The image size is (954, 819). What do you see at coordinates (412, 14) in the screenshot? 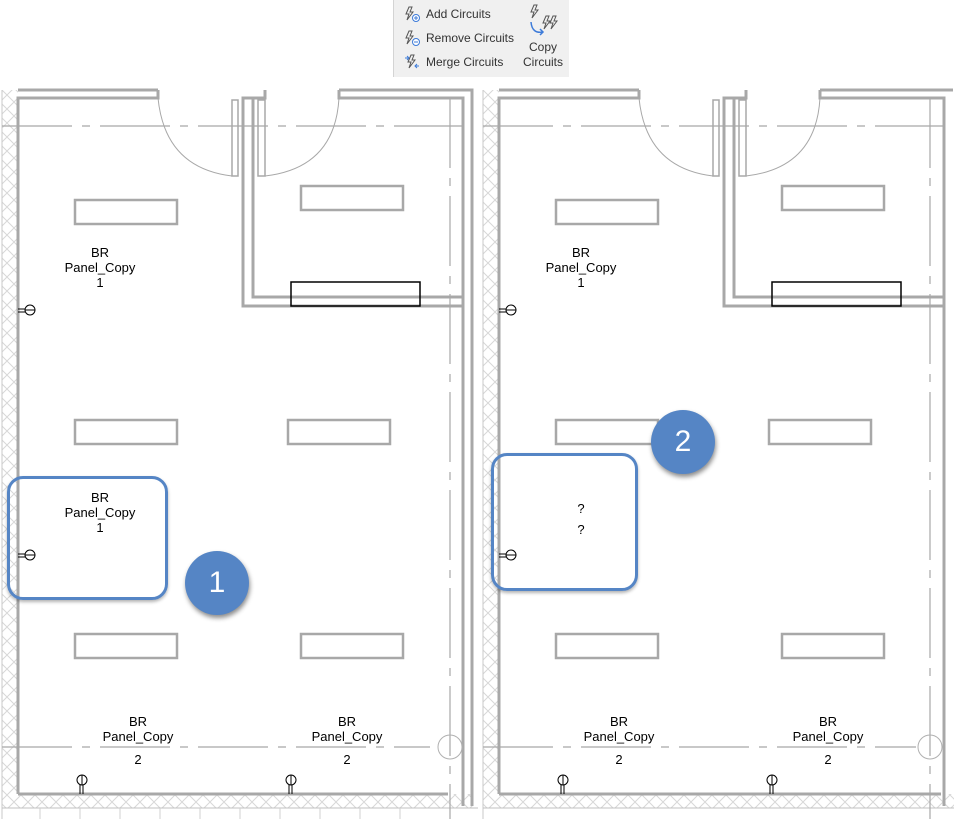
I see `lightning-add-icon` at bounding box center [412, 14].